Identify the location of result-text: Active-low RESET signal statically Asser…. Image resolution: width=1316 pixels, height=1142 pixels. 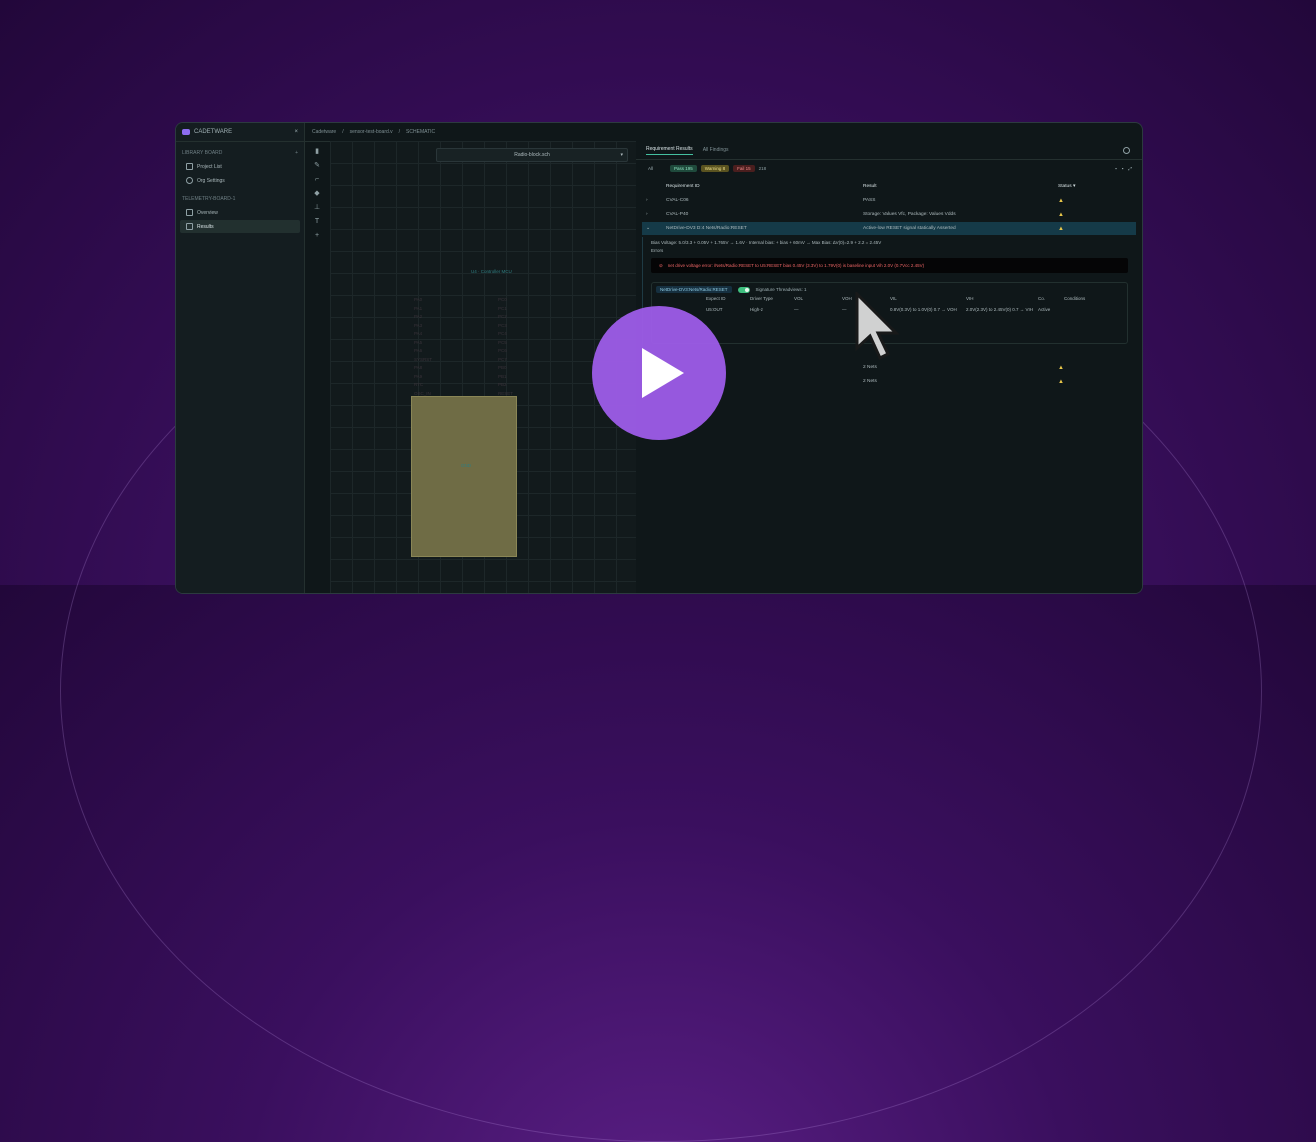
(909, 228).